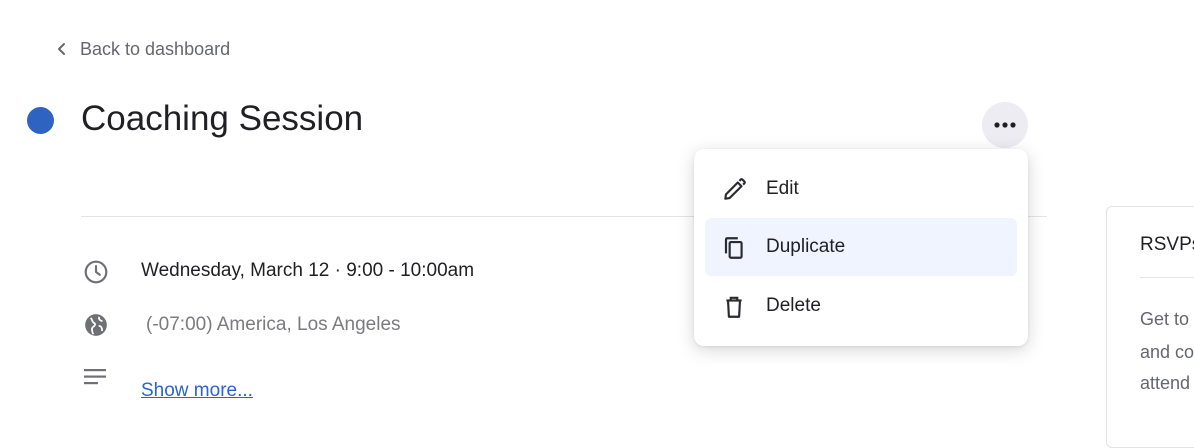 This screenshot has height=448, width=1194. What do you see at coordinates (734, 307) in the screenshot?
I see `trash-icon` at bounding box center [734, 307].